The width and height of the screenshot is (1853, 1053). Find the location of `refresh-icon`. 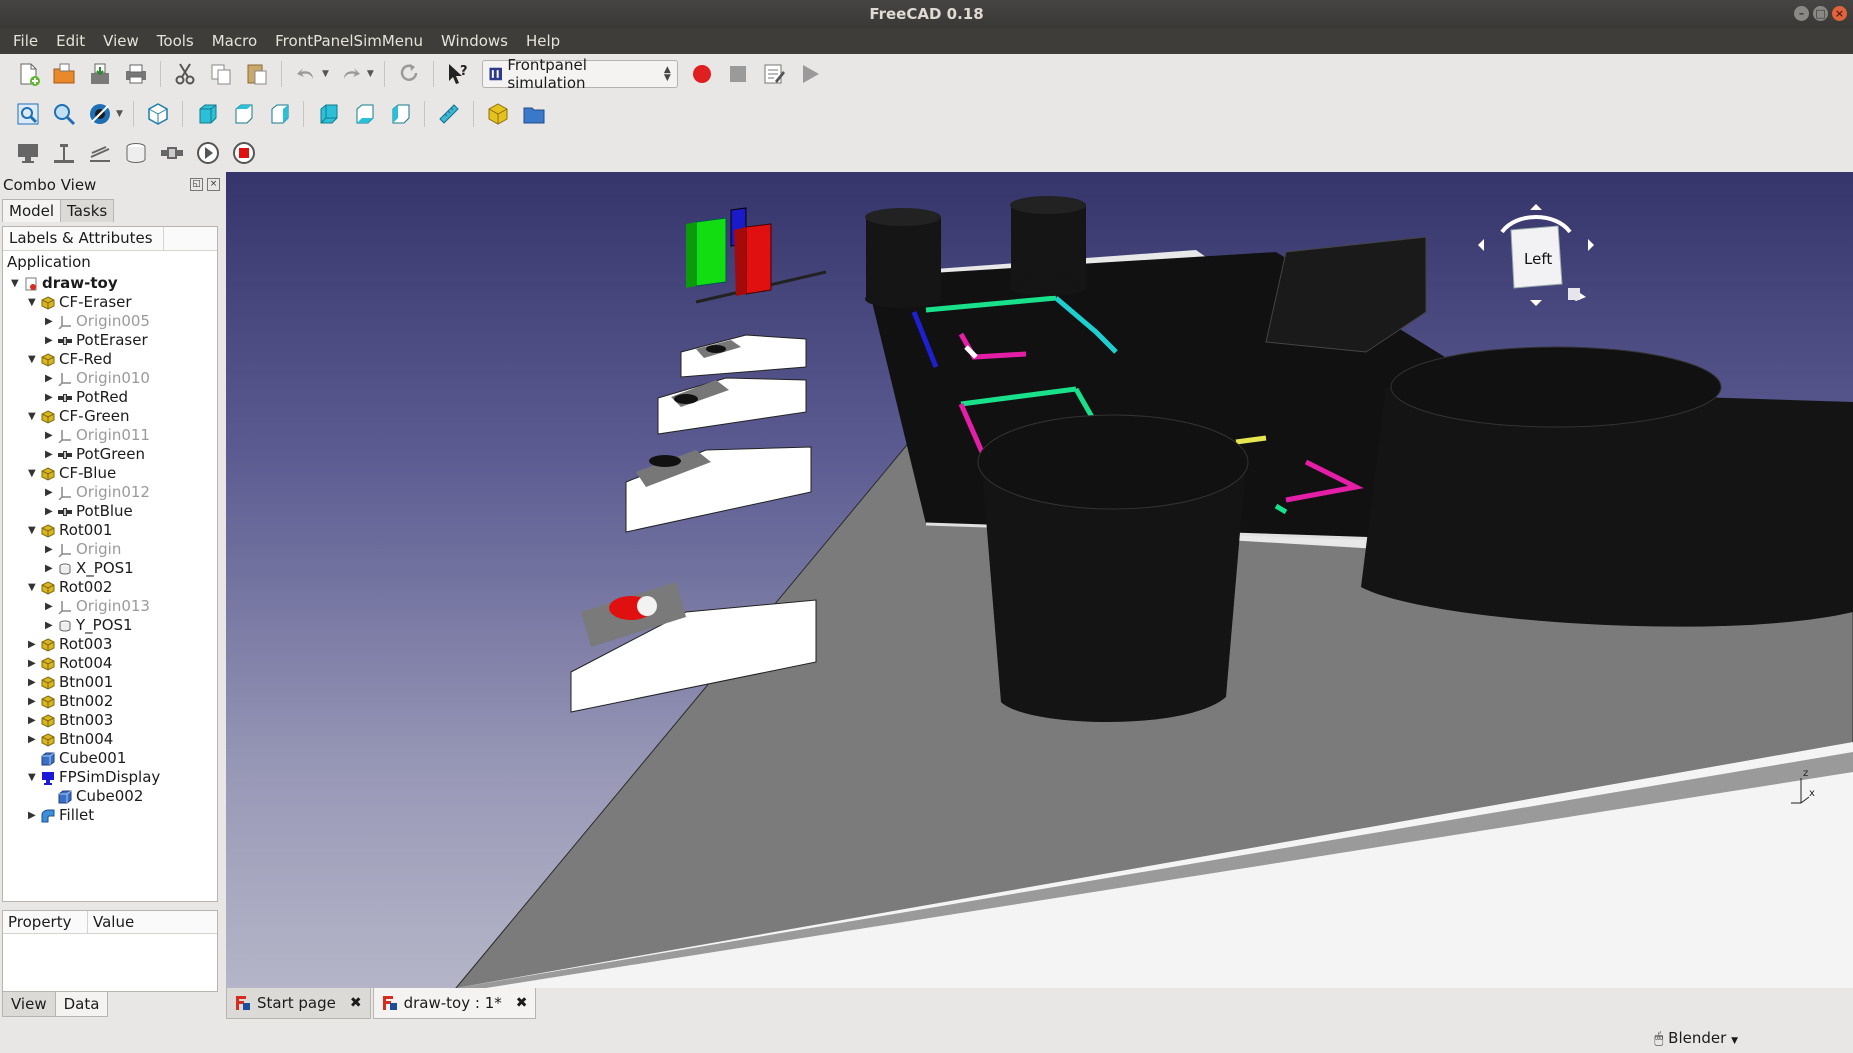

refresh-icon is located at coordinates (409, 74).